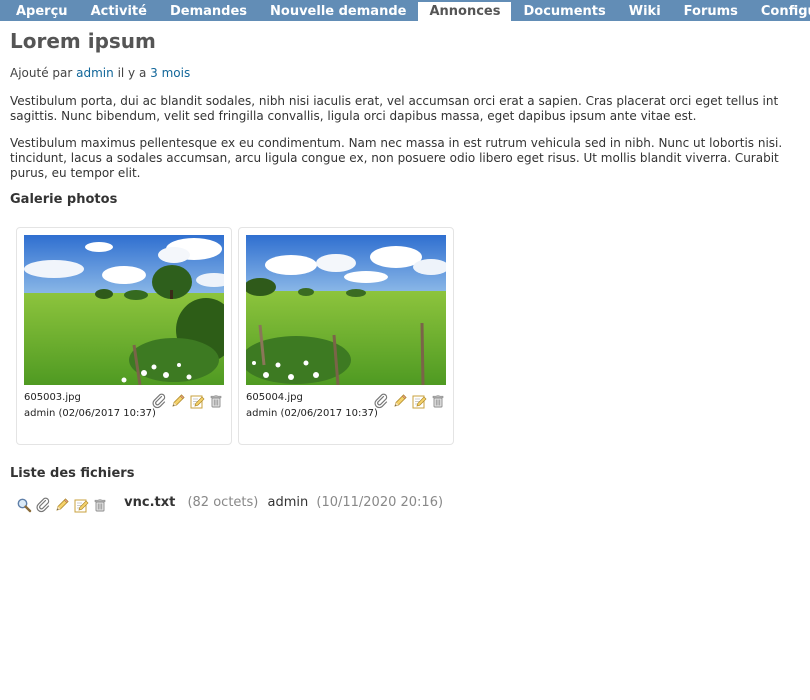  Describe the element at coordinates (52, 397) in the screenshot. I see `photo-filename: 605003.jpg` at that location.